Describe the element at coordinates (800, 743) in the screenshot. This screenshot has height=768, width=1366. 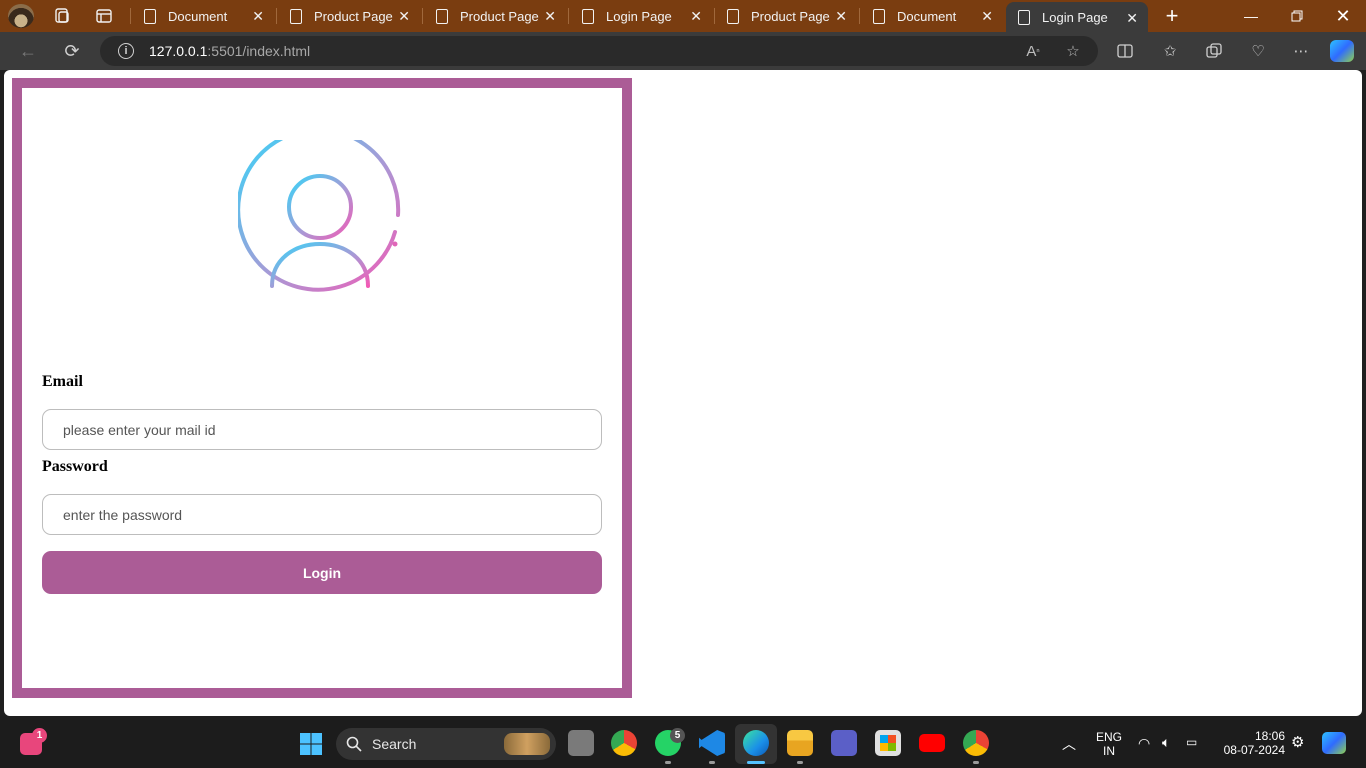
I see `file-explorer-icon` at that location.